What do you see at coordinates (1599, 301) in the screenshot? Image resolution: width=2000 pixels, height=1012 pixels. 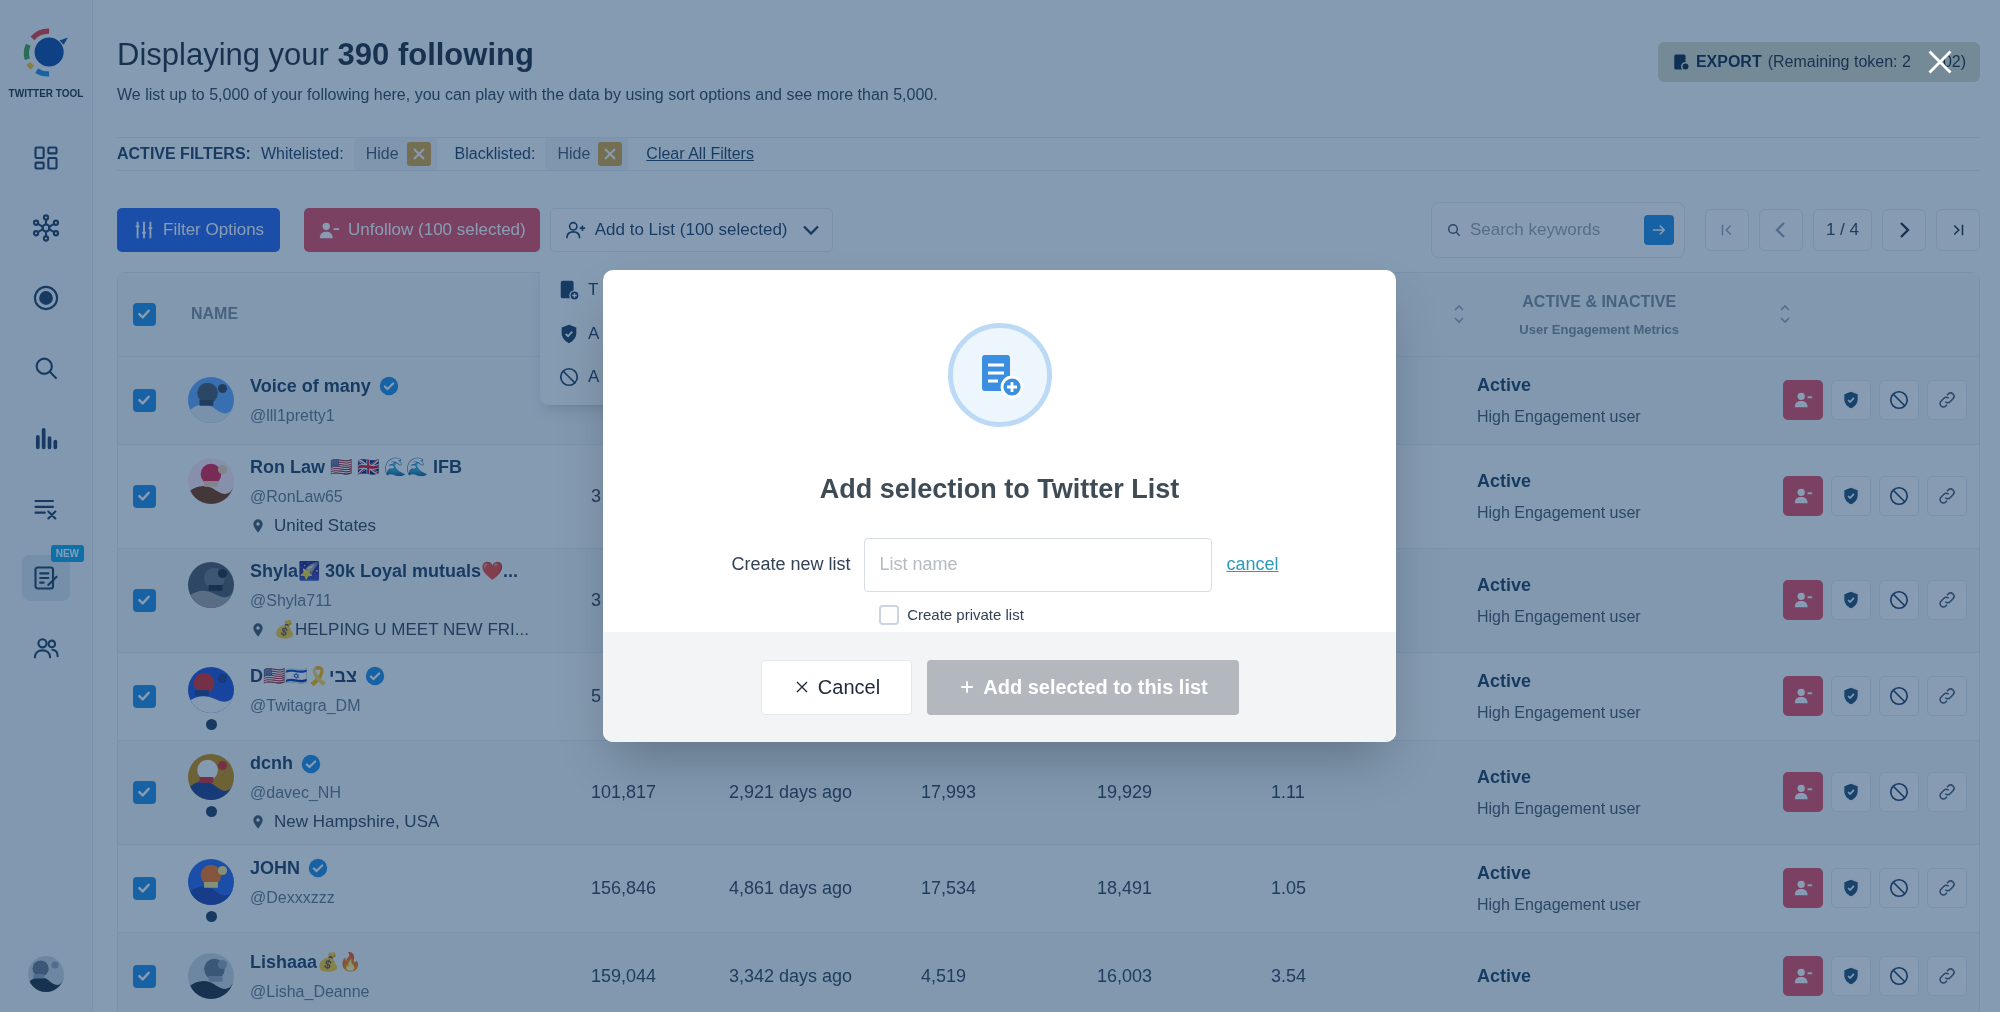 I see `column-header: ACTIVE & INACTIVE` at bounding box center [1599, 301].